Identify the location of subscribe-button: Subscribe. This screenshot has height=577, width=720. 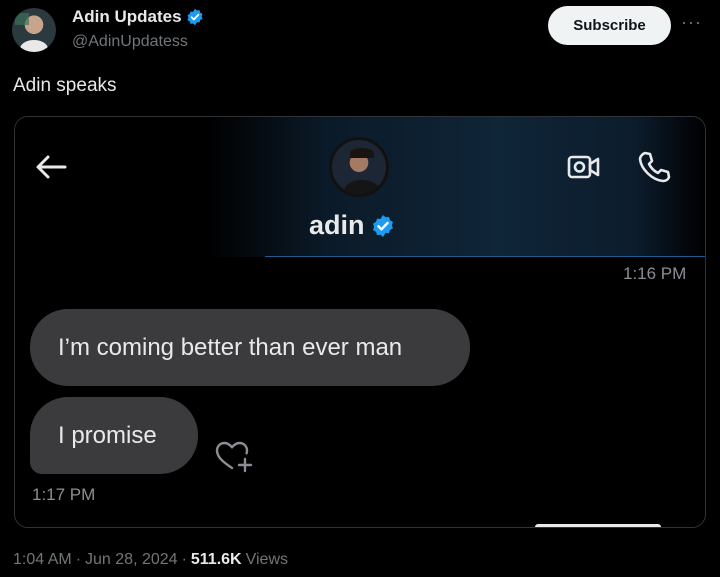
(609, 25).